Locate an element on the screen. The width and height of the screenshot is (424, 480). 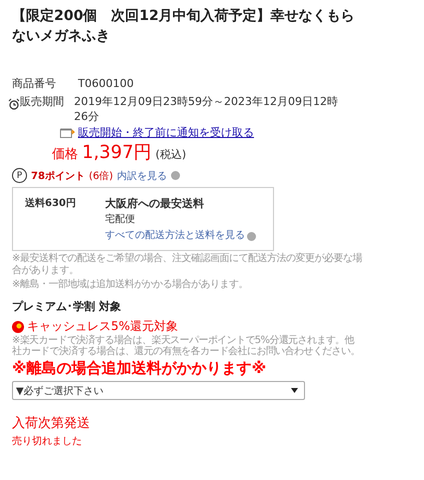
shipping-note: ※離島・一部地域は追加送料がかかる場合があります。 is located at coordinates (130, 285).